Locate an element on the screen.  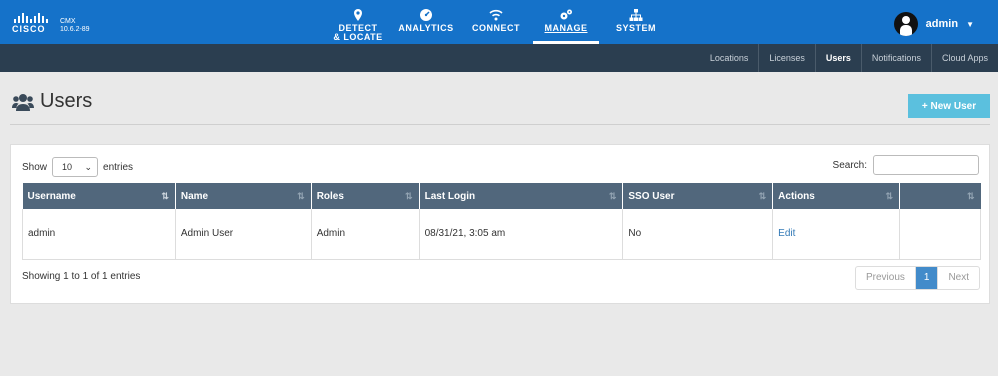
avatar is located at coordinates (905, 24).